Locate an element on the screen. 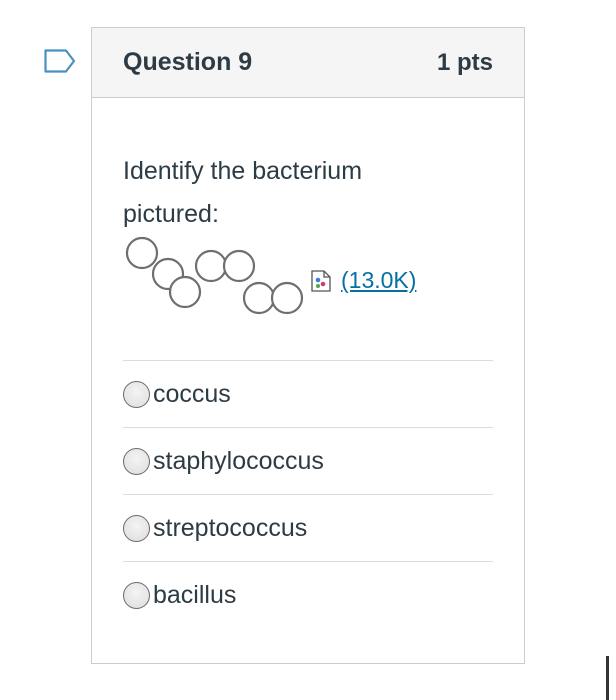  answer-label: bacillus is located at coordinates (195, 594).